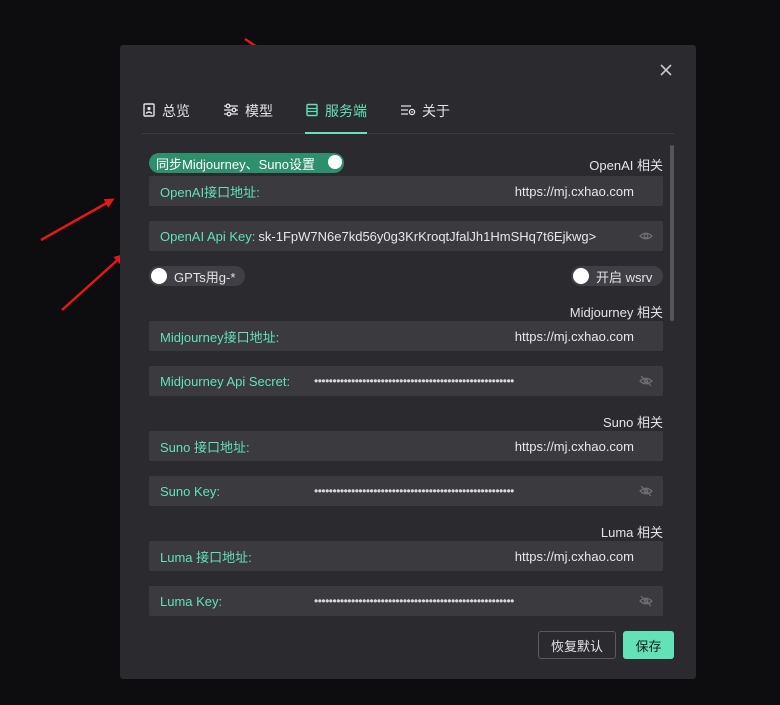  I want to click on midjourney-secret-label: Midjourney Api Secret:, so click(225, 381).